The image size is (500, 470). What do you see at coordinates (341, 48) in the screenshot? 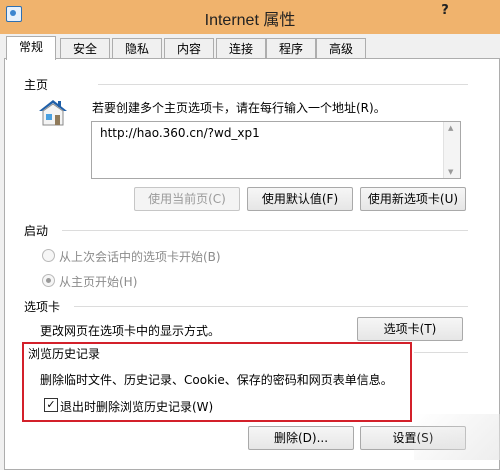
I see `tab-advanced: 高级` at bounding box center [341, 48].